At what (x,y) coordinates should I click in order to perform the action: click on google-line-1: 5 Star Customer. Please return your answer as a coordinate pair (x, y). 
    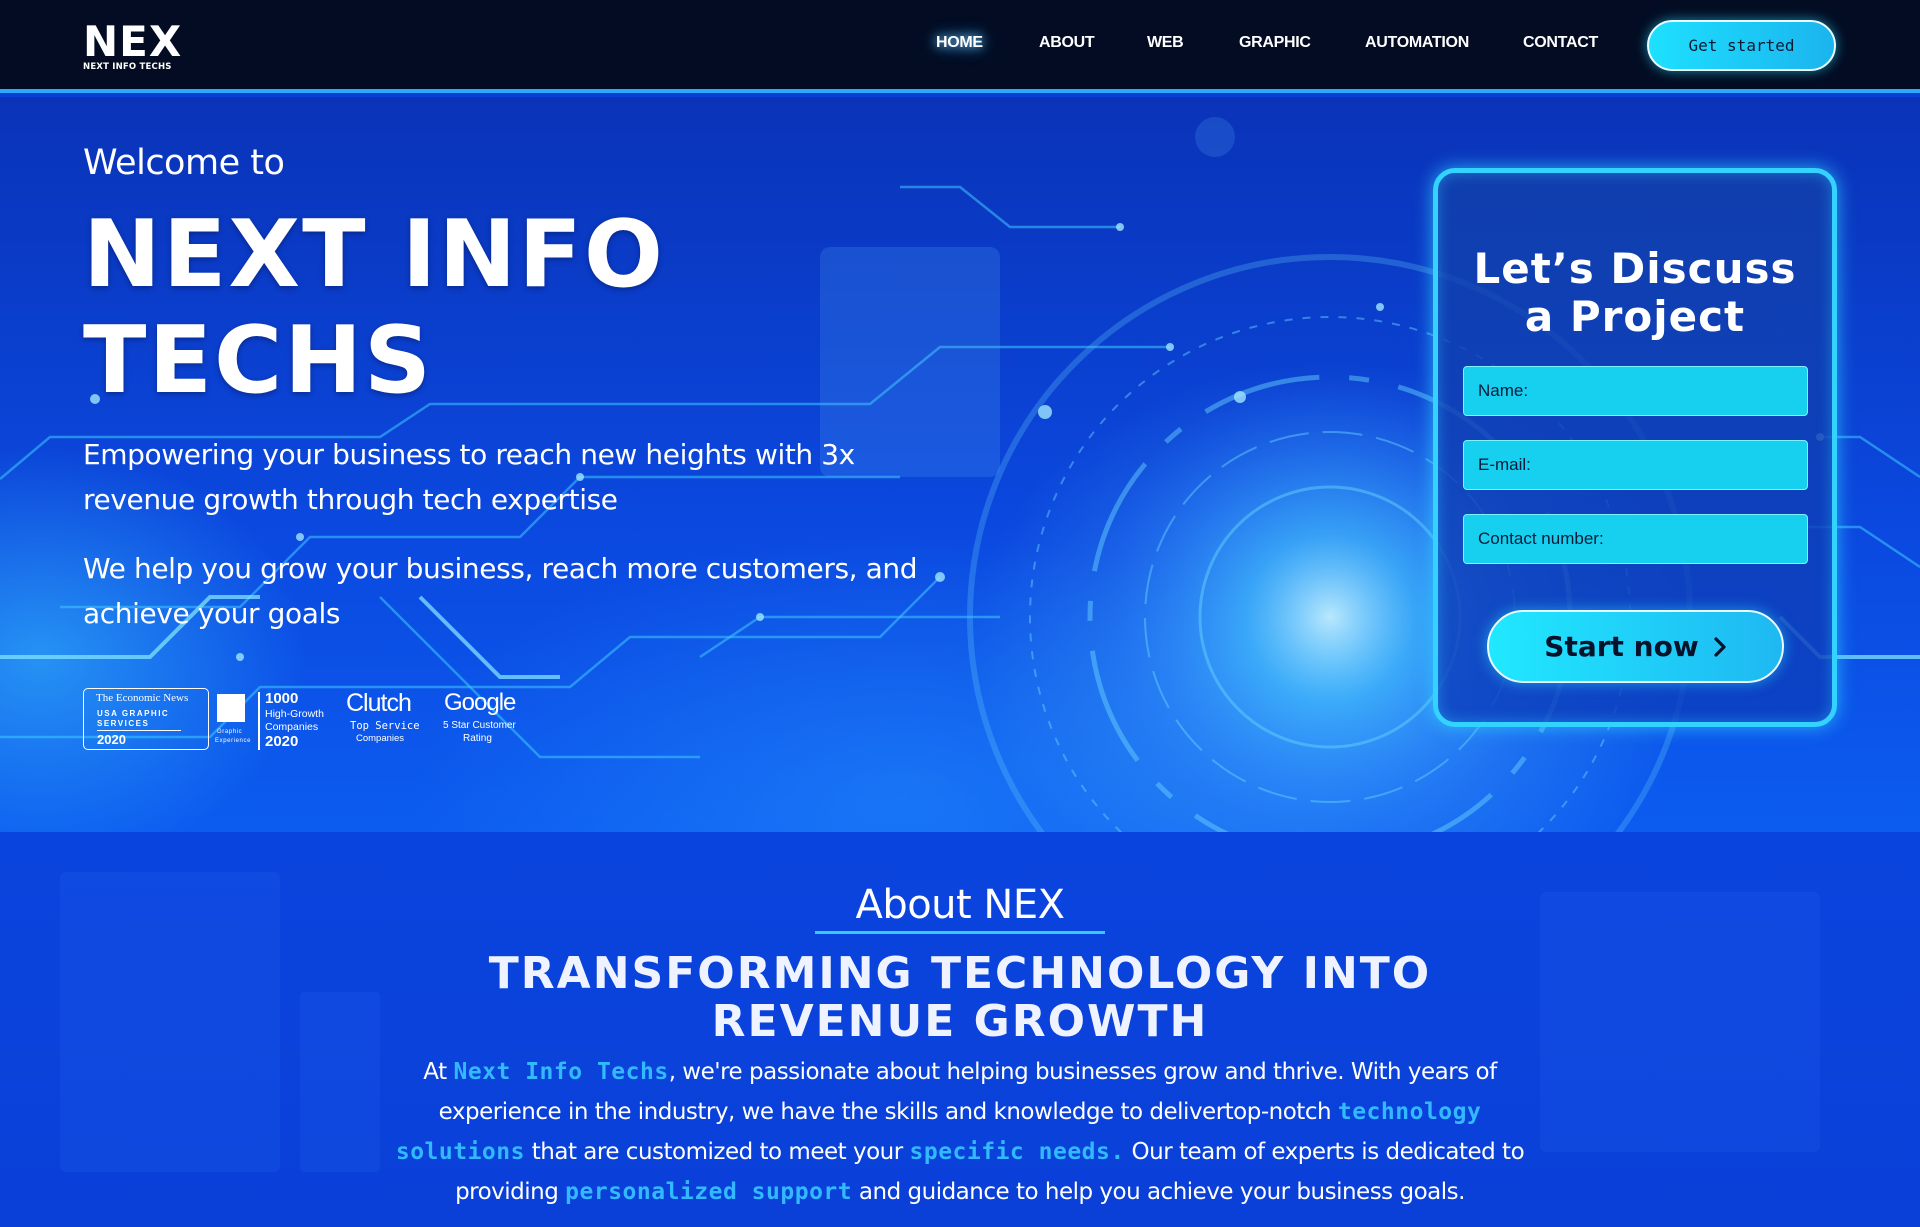
    Looking at the image, I should click on (479, 725).